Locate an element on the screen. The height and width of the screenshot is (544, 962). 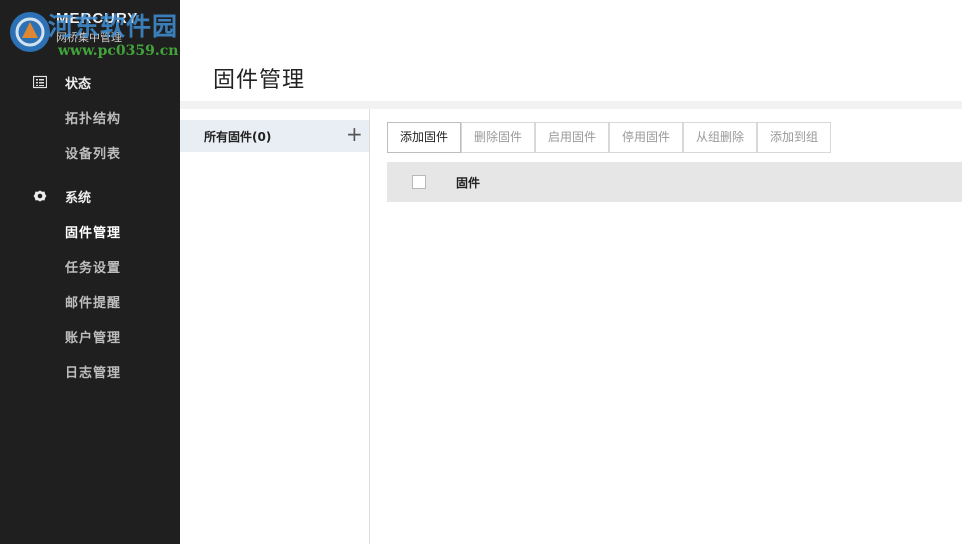
sidebar-item-logs: 日志管理 is located at coordinates (90, 371).